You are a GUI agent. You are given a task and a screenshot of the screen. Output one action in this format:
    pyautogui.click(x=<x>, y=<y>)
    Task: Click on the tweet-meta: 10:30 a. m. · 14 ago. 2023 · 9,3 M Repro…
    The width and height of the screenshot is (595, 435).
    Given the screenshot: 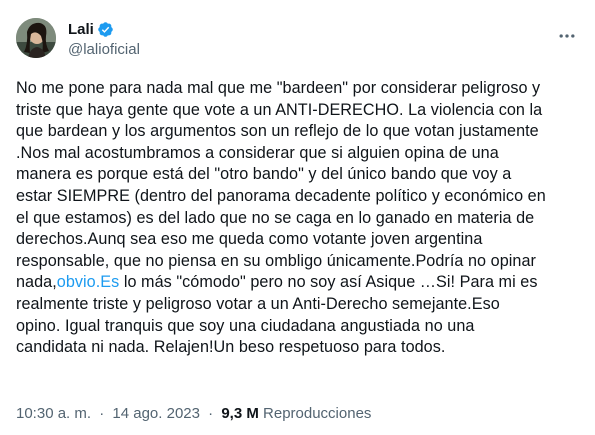 What is the action you would take?
    pyautogui.click(x=193, y=413)
    